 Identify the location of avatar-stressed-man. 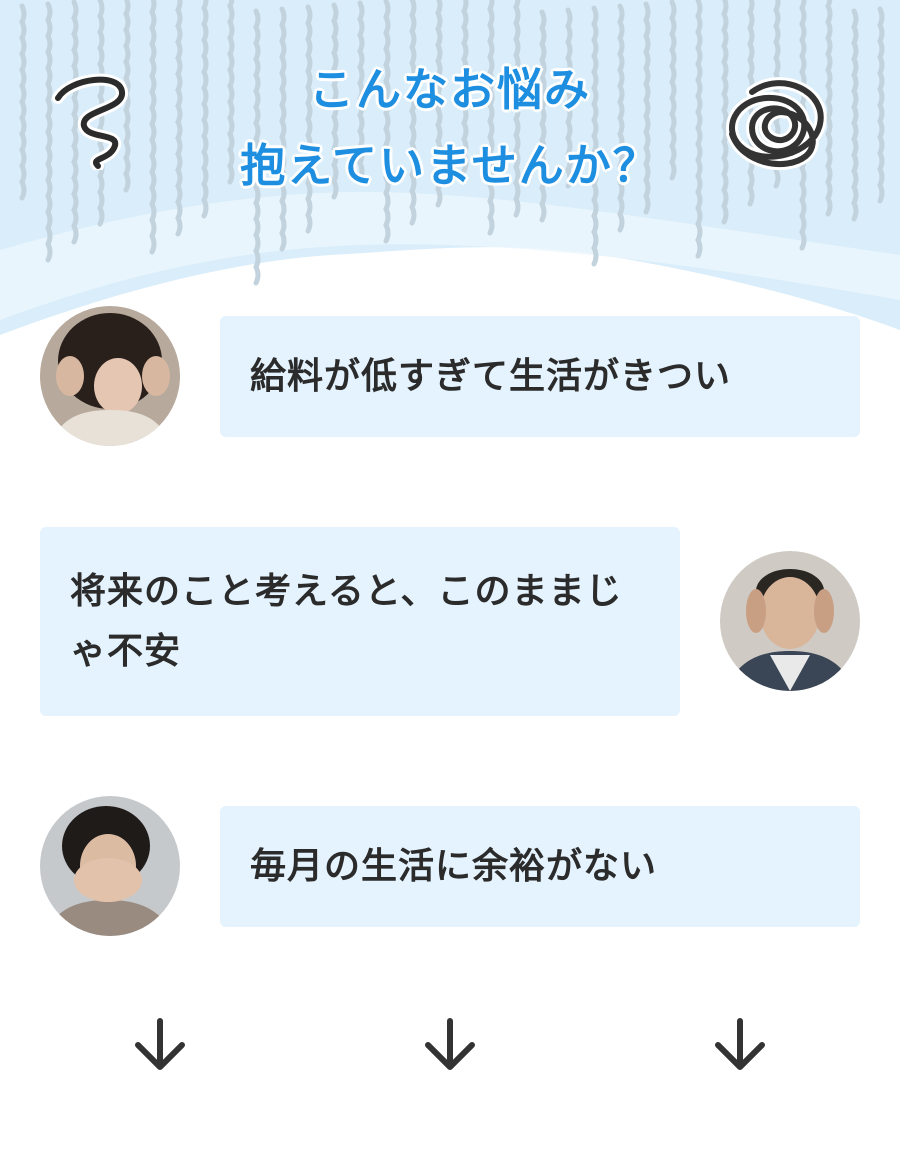
(790, 621).